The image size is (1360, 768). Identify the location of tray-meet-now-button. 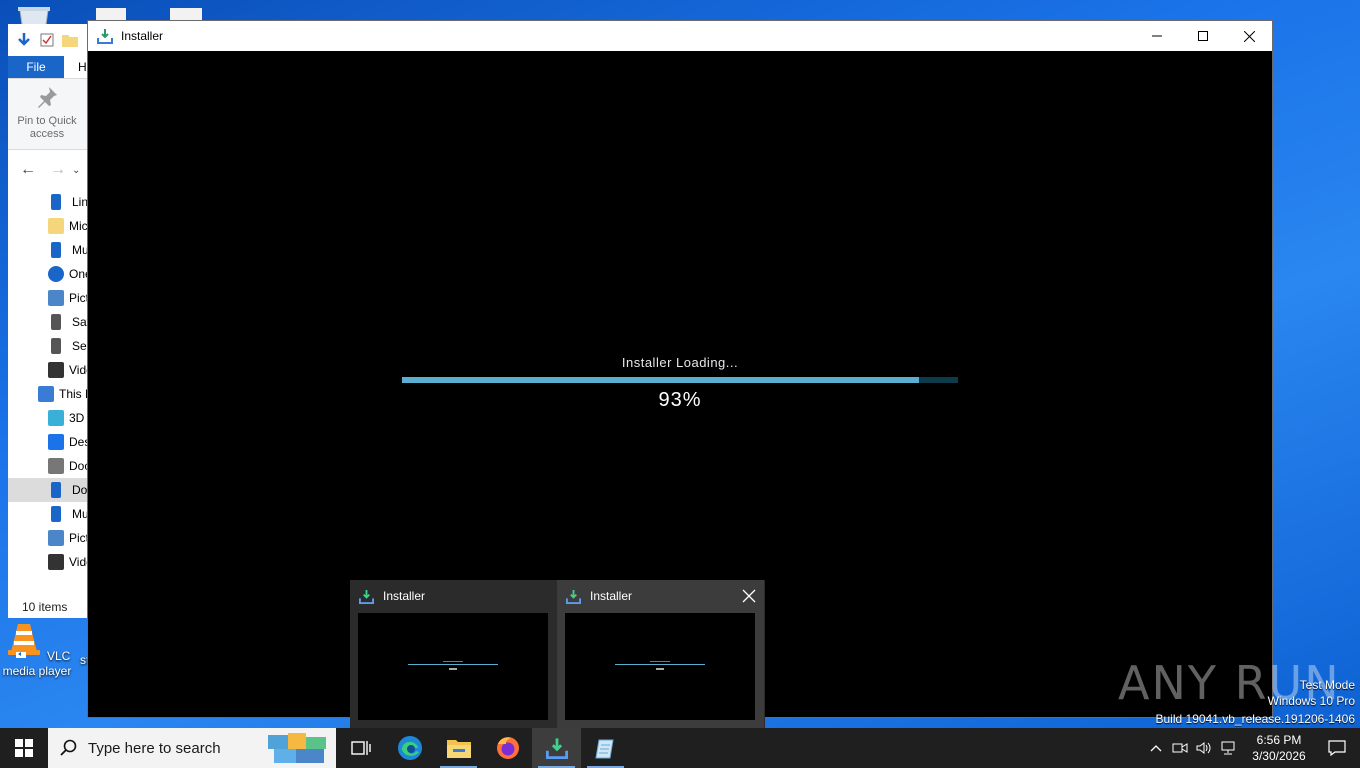
(1180, 748).